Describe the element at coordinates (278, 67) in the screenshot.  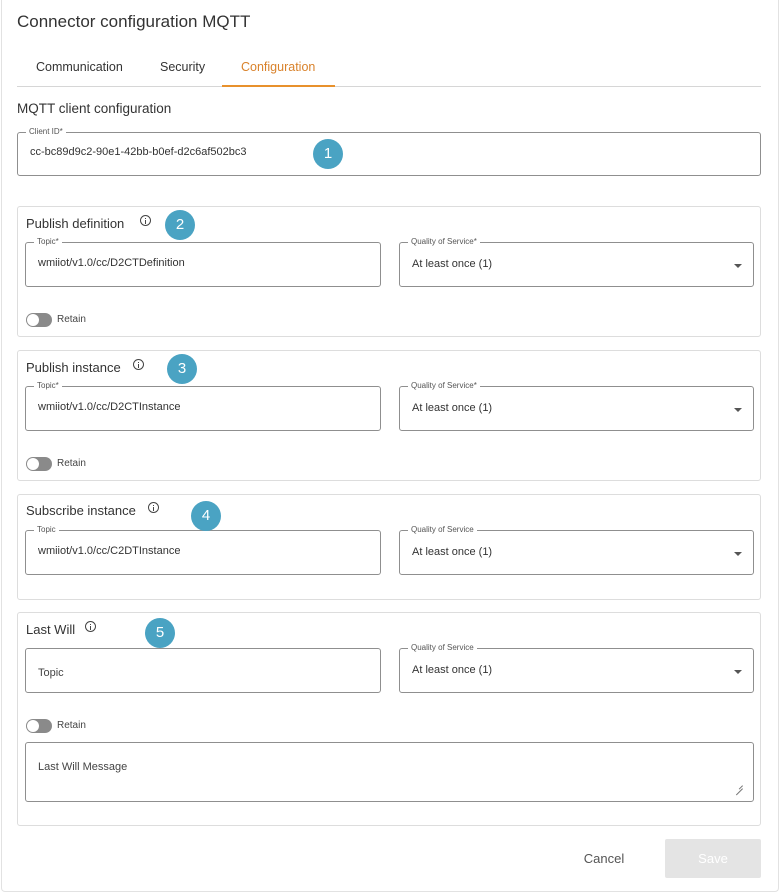
I see `tab-configuration: Configuration` at that location.